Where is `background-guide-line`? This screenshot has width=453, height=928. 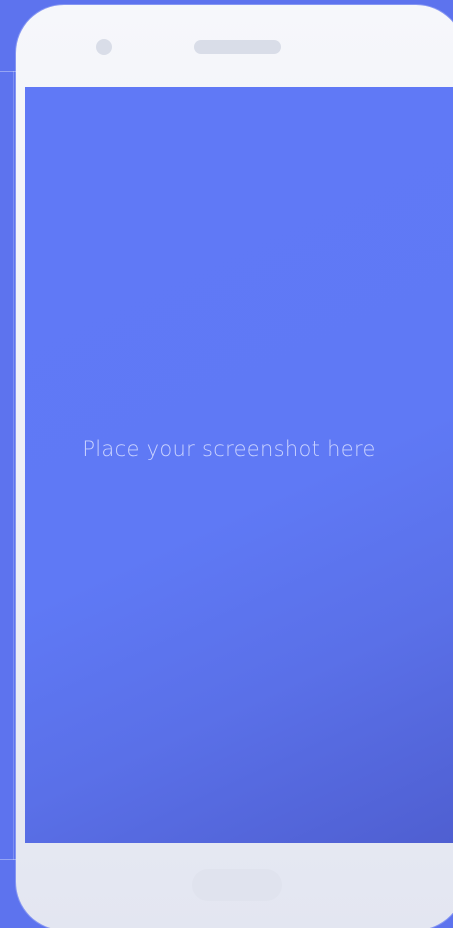
background-guide-line is located at coordinates (13, 465).